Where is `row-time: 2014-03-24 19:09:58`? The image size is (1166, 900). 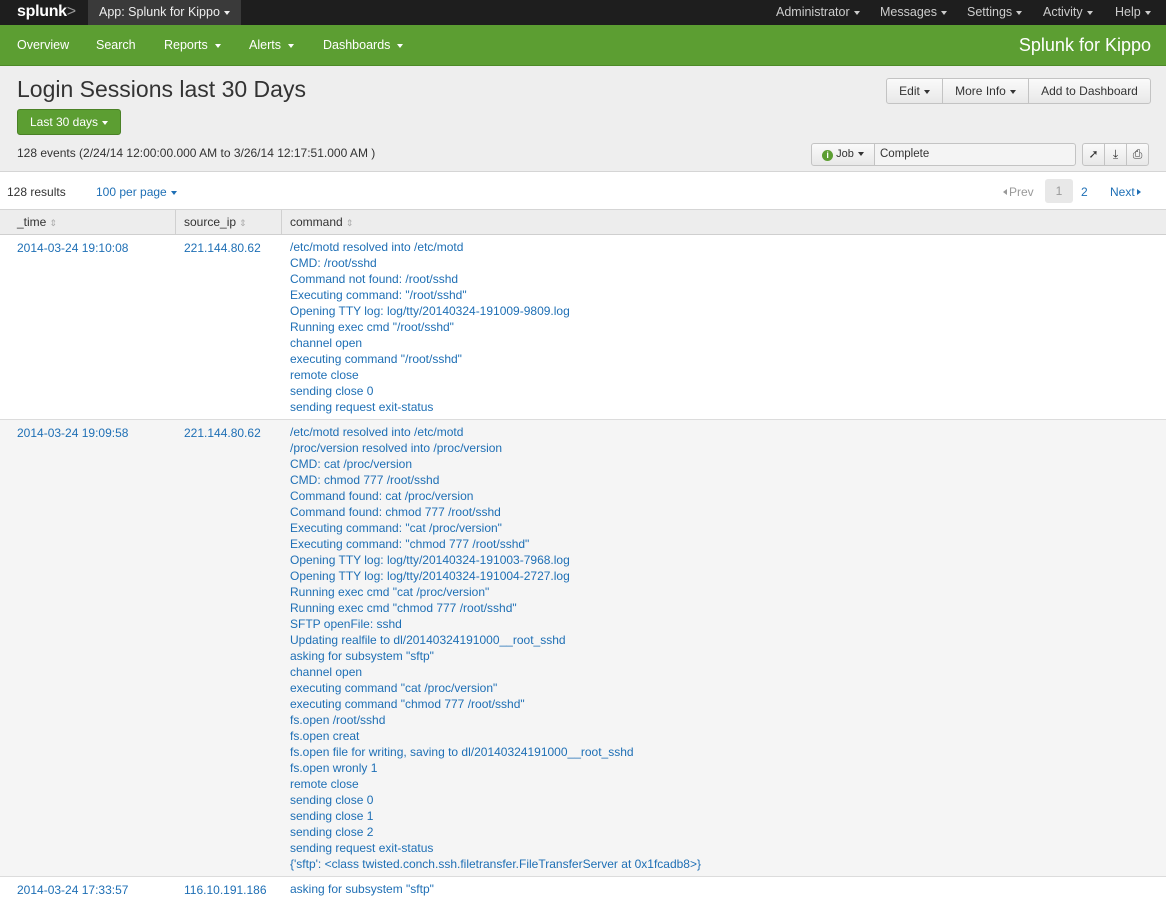
row-time: 2014-03-24 19:09:58 is located at coordinates (72, 433).